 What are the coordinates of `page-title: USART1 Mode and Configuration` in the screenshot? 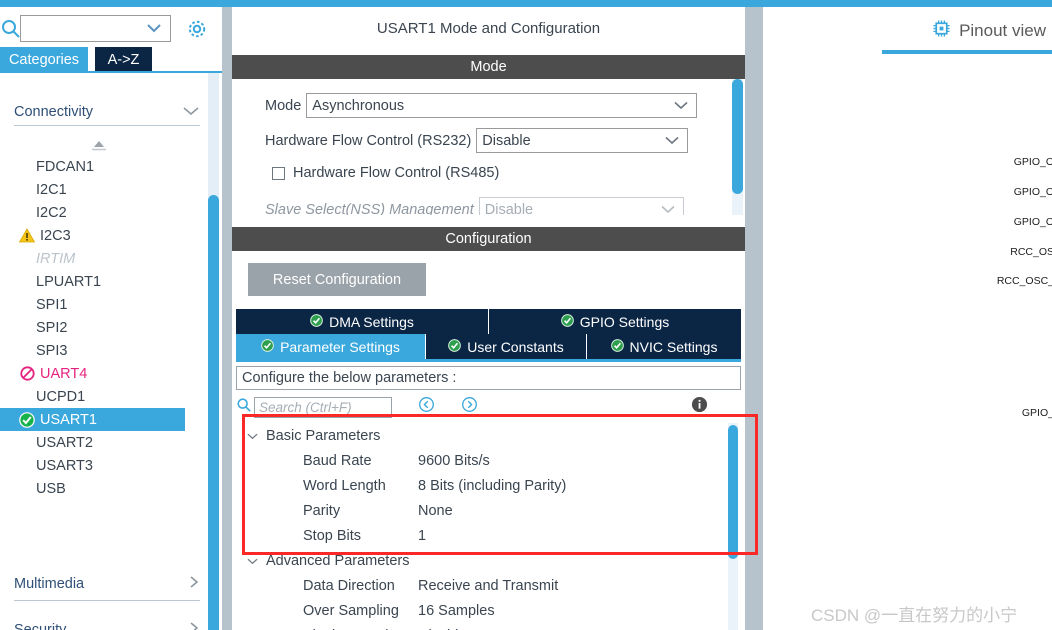 It's located at (488, 28).